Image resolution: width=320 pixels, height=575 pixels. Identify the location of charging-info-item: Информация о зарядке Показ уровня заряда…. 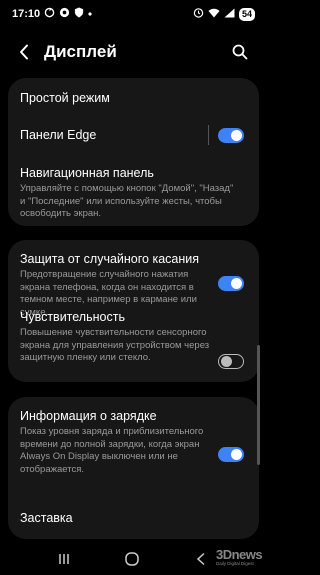
(115, 442).